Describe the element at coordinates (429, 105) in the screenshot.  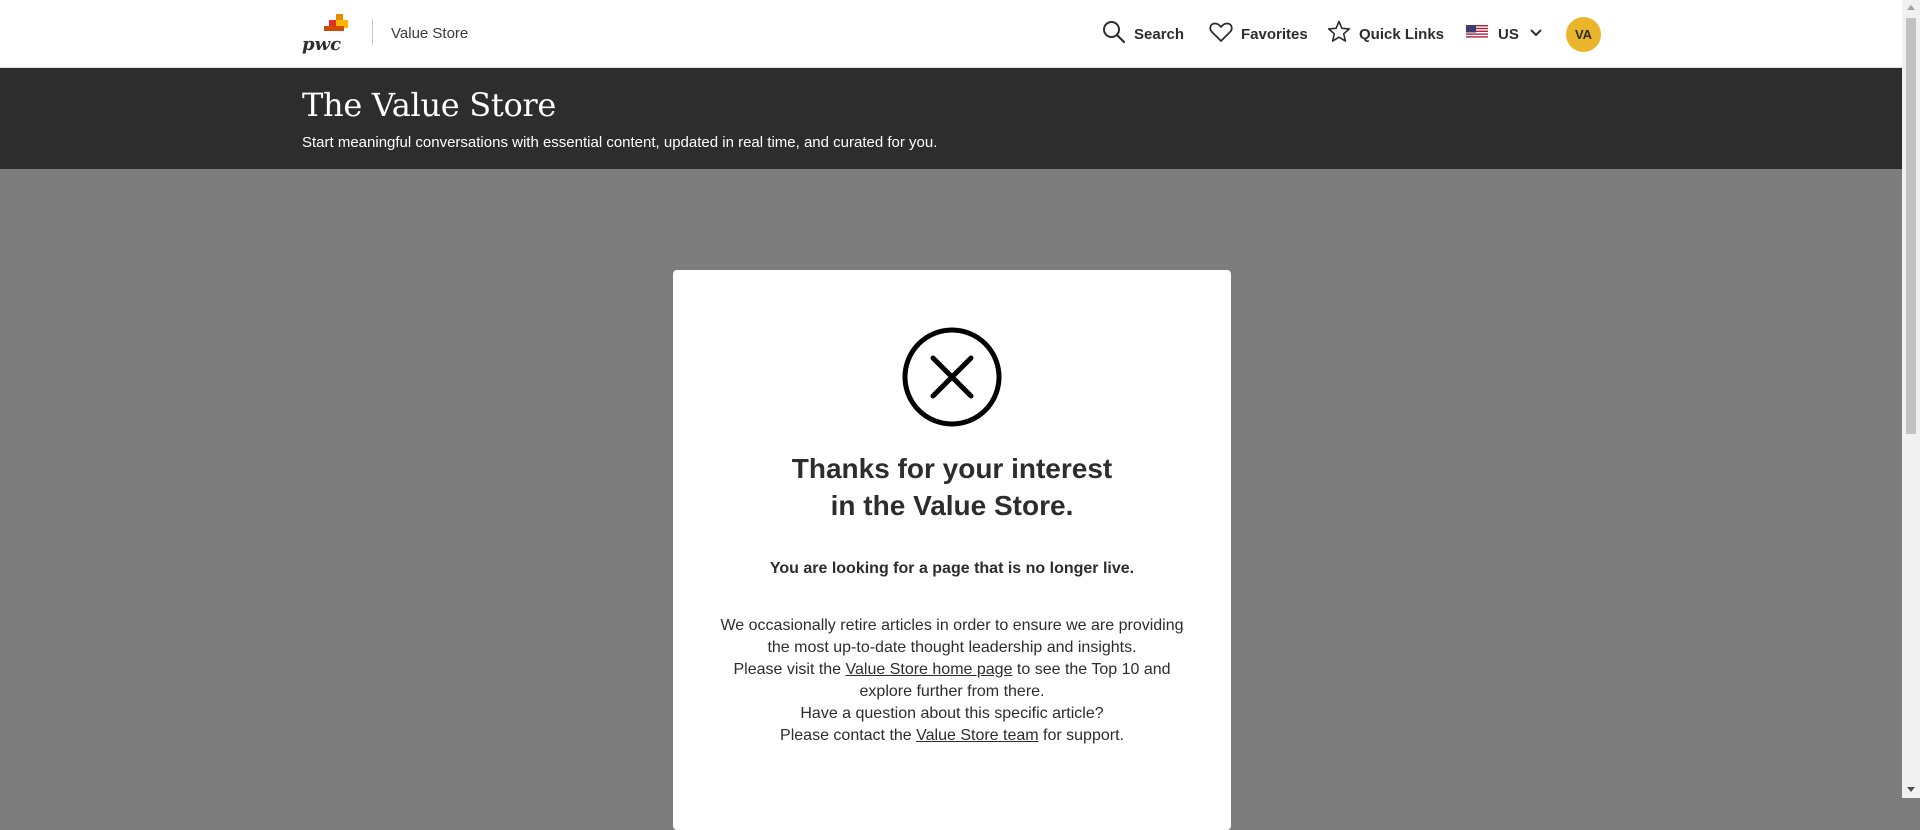
I see `page-title: The Value Store` at that location.